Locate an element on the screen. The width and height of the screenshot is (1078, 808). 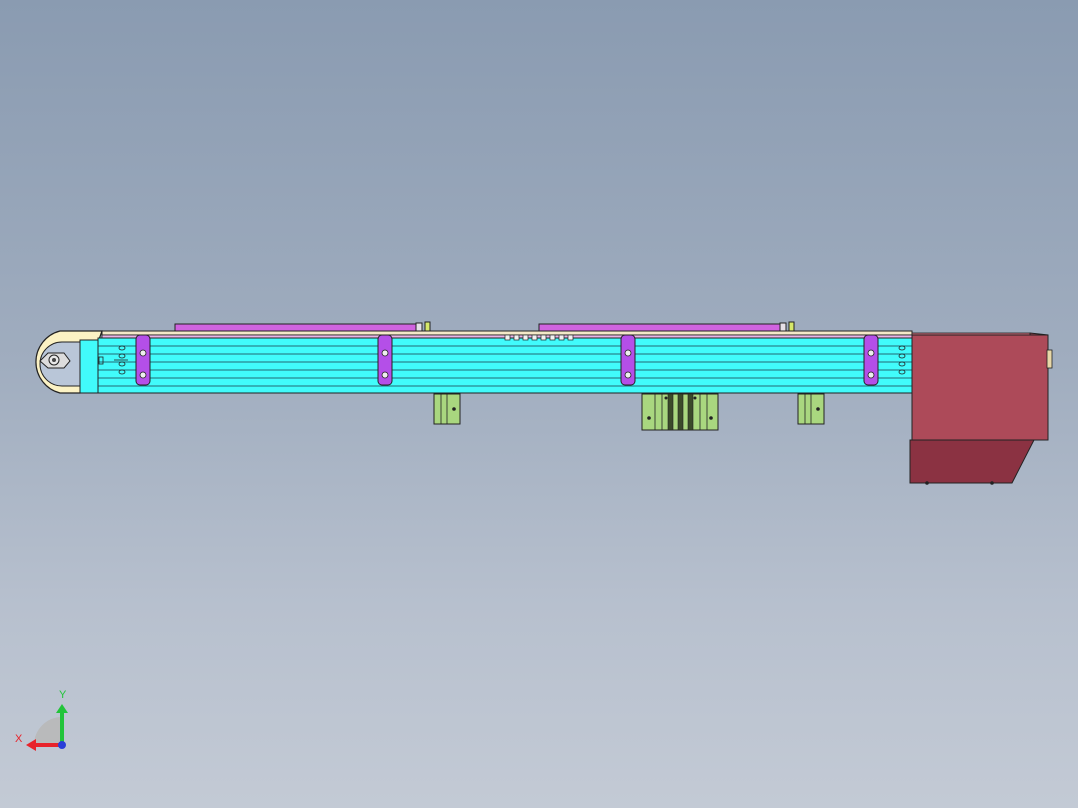
support-leg-right is located at coordinates (811, 409).